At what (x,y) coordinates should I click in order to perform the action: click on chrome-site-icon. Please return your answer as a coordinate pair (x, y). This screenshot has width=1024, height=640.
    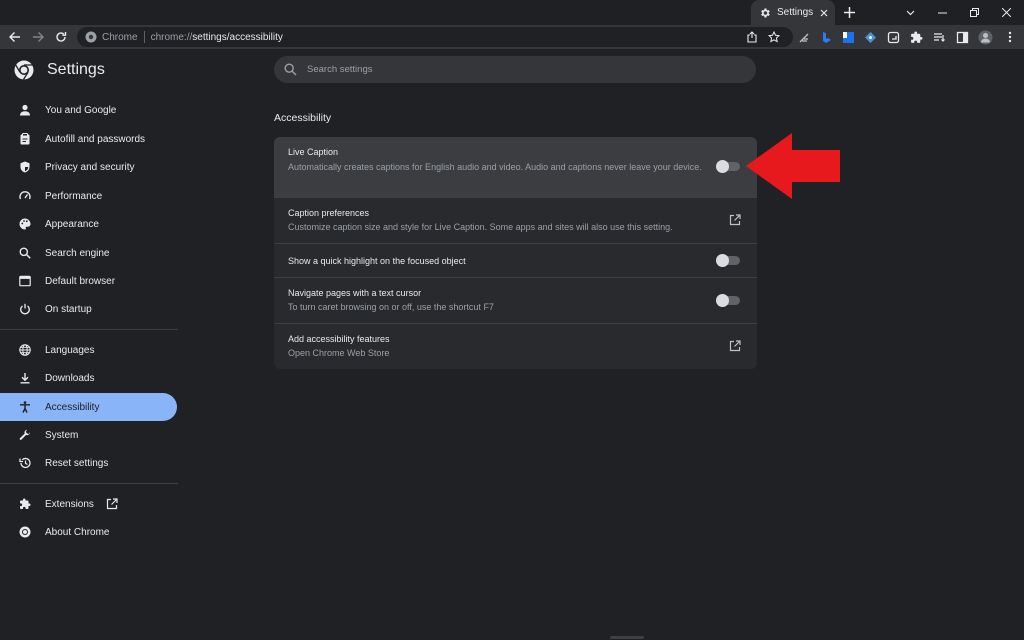
    Looking at the image, I should click on (91, 37).